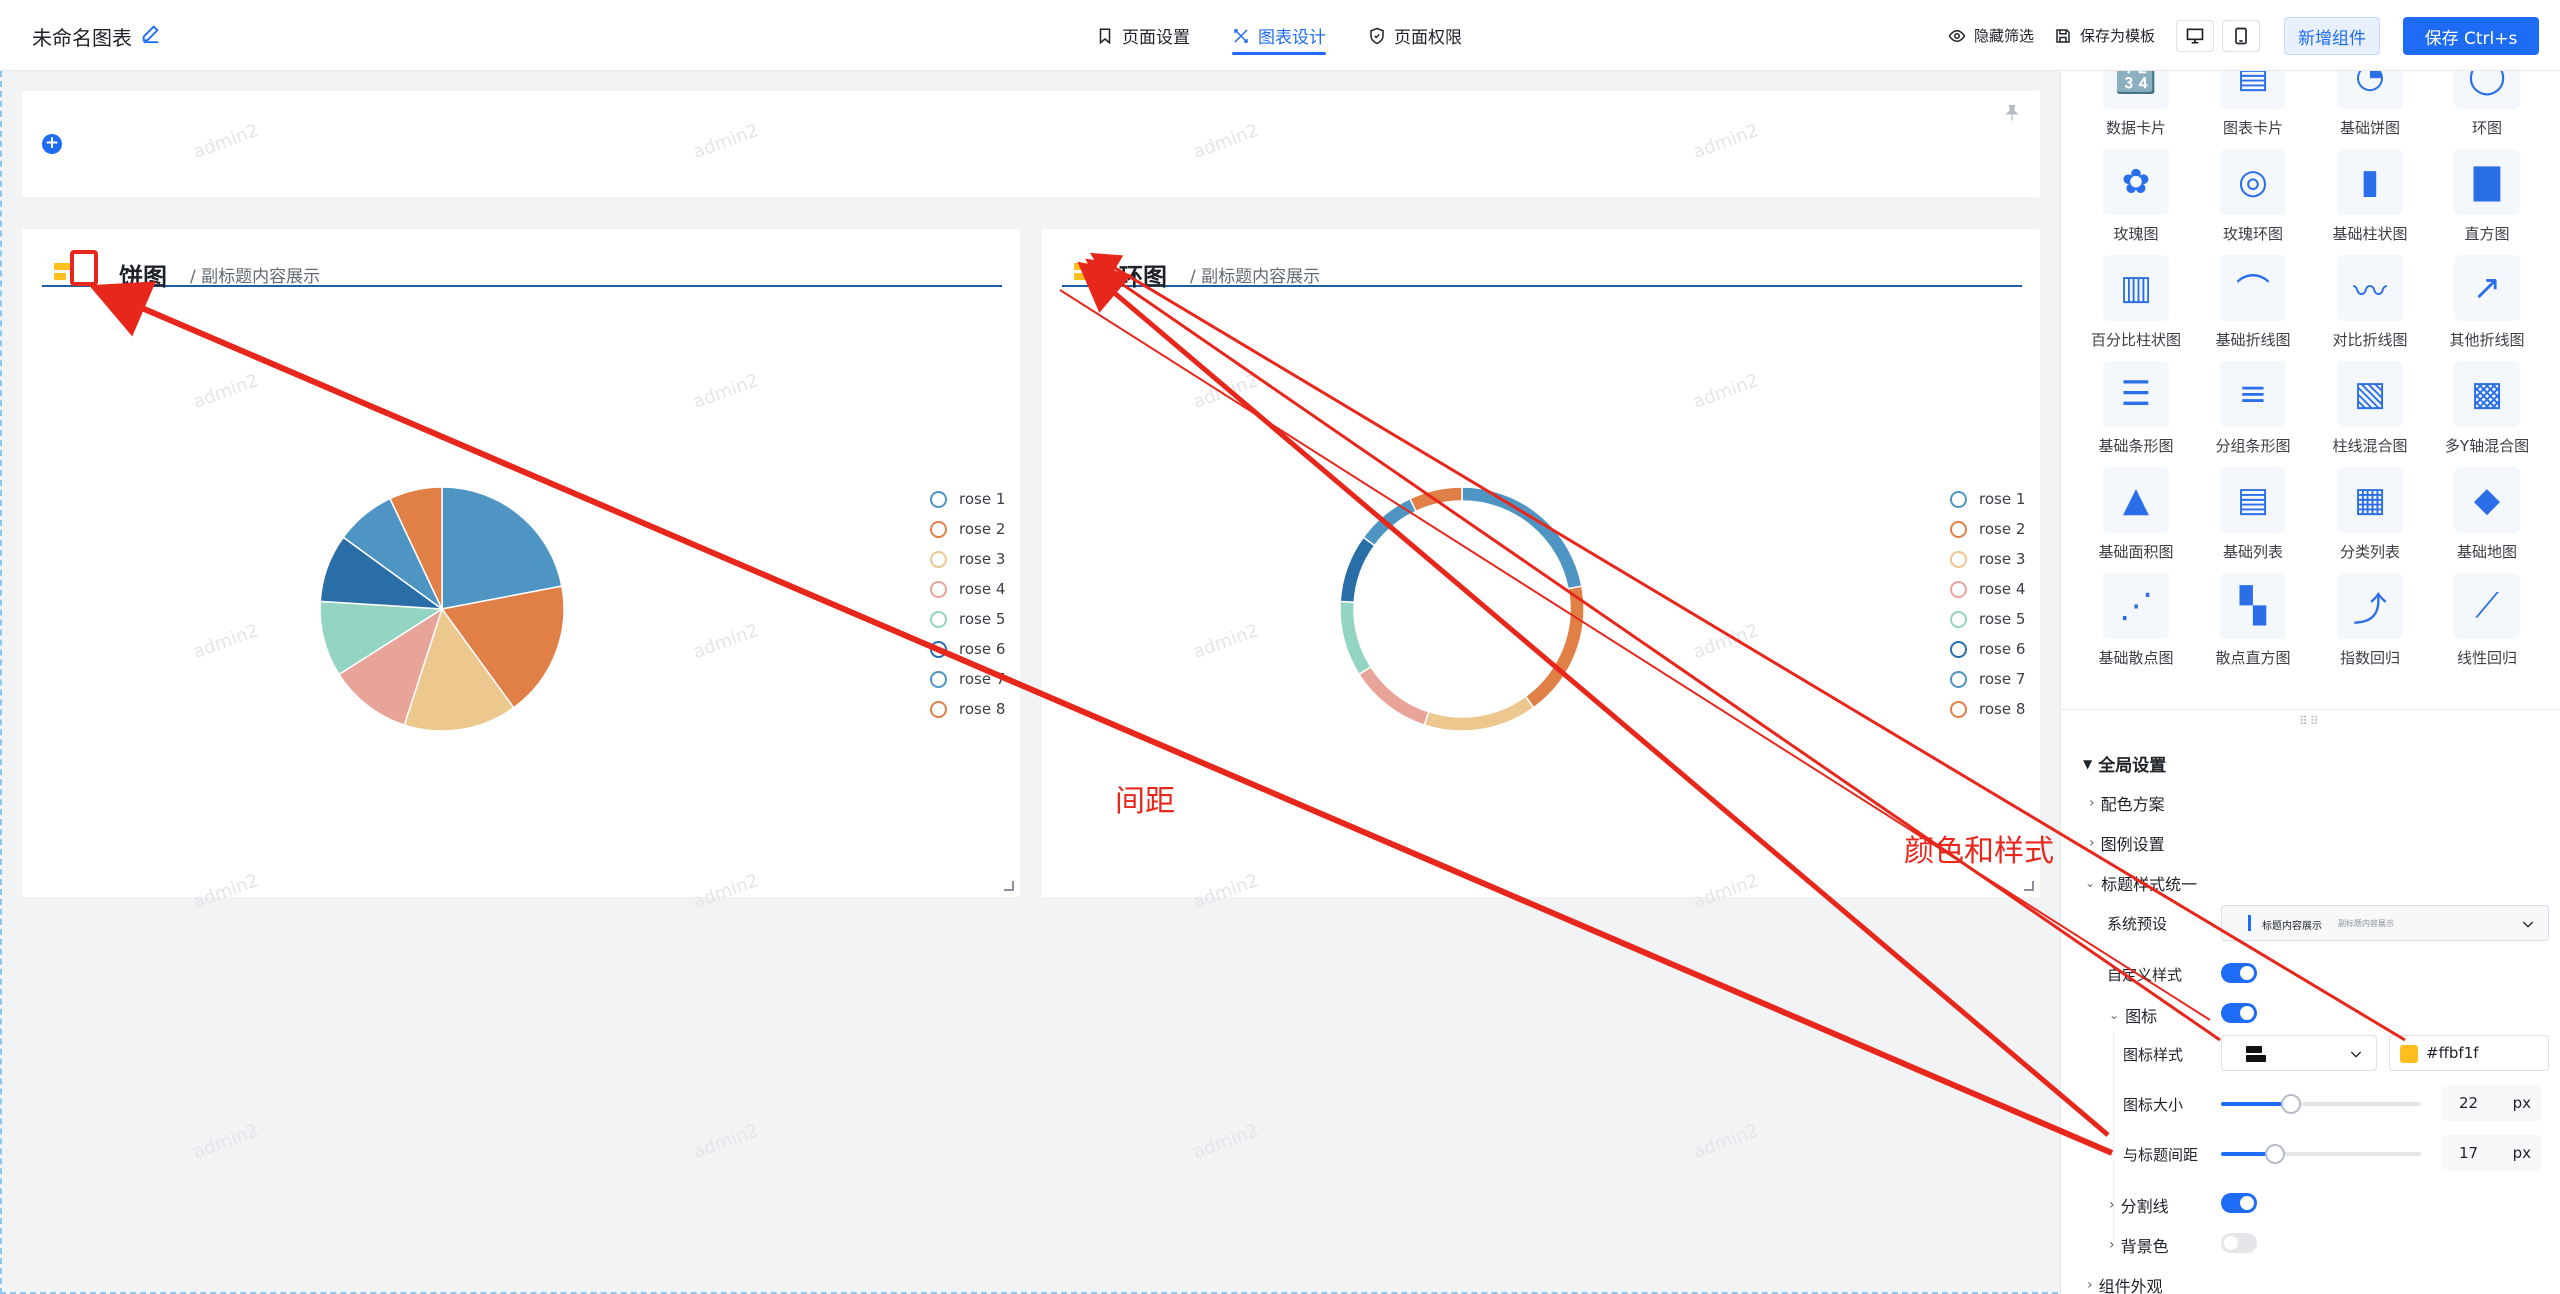 This screenshot has width=2560, height=1294. I want to click on component-item: ▇ 直方图, so click(2487, 199).